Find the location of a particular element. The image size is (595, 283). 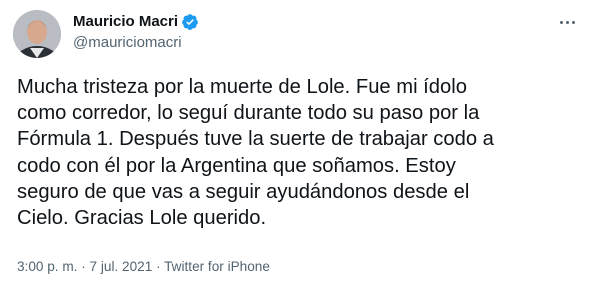

author-name: Mauricio Macri is located at coordinates (125, 22).